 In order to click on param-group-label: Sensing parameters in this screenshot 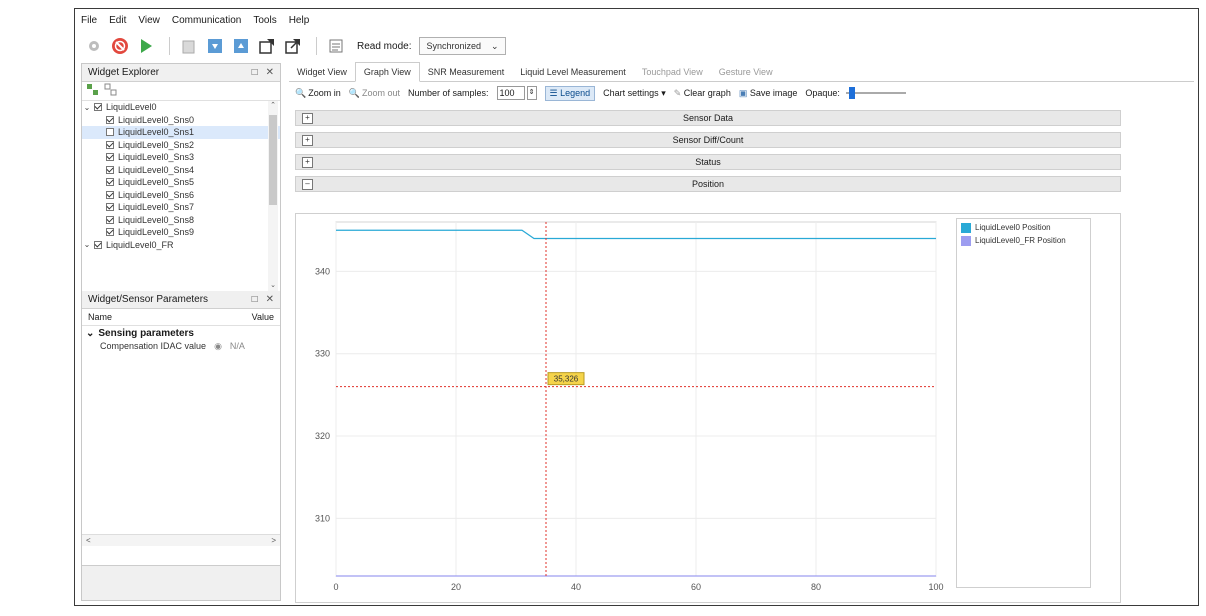, I will do `click(146, 333)`.